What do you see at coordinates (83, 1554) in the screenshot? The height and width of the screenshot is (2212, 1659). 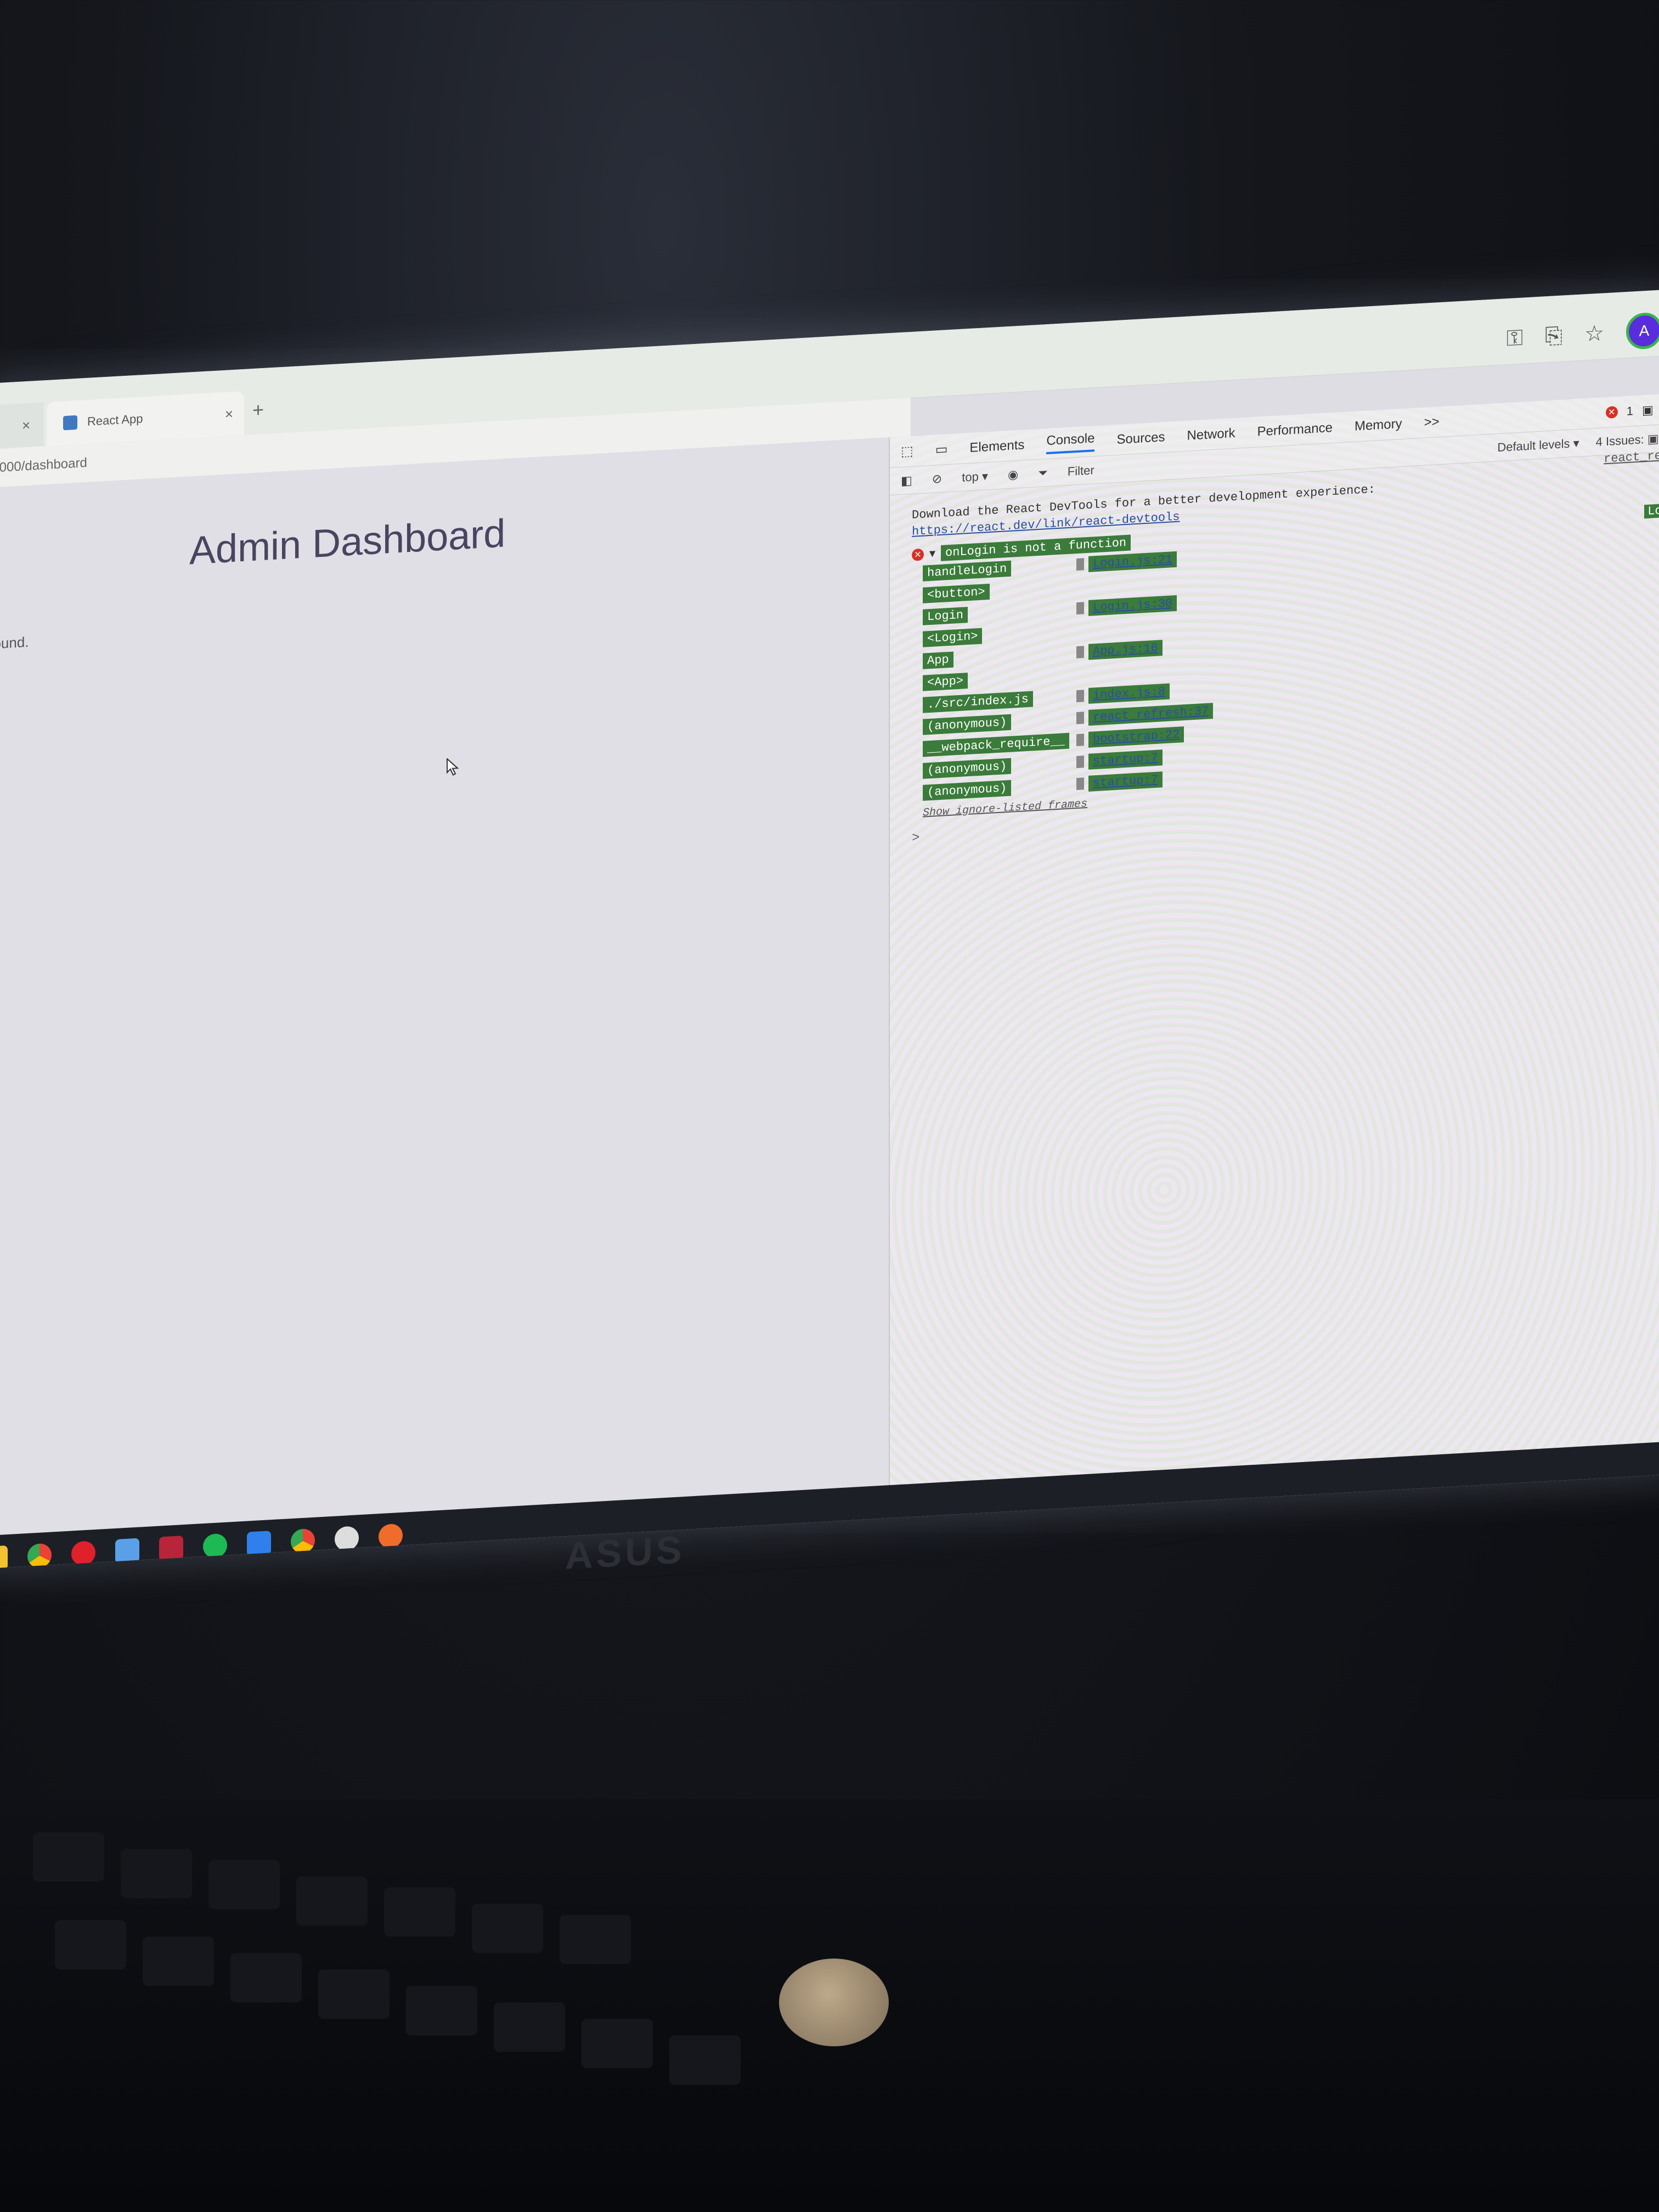 I see `opera-icon` at bounding box center [83, 1554].